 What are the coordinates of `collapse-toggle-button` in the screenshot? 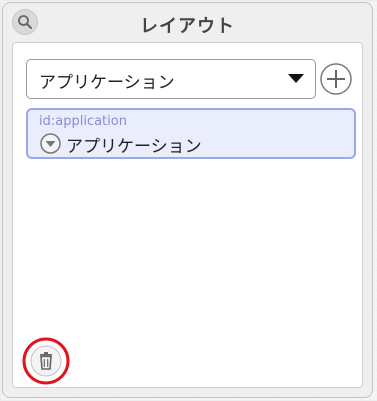 It's located at (50, 143).